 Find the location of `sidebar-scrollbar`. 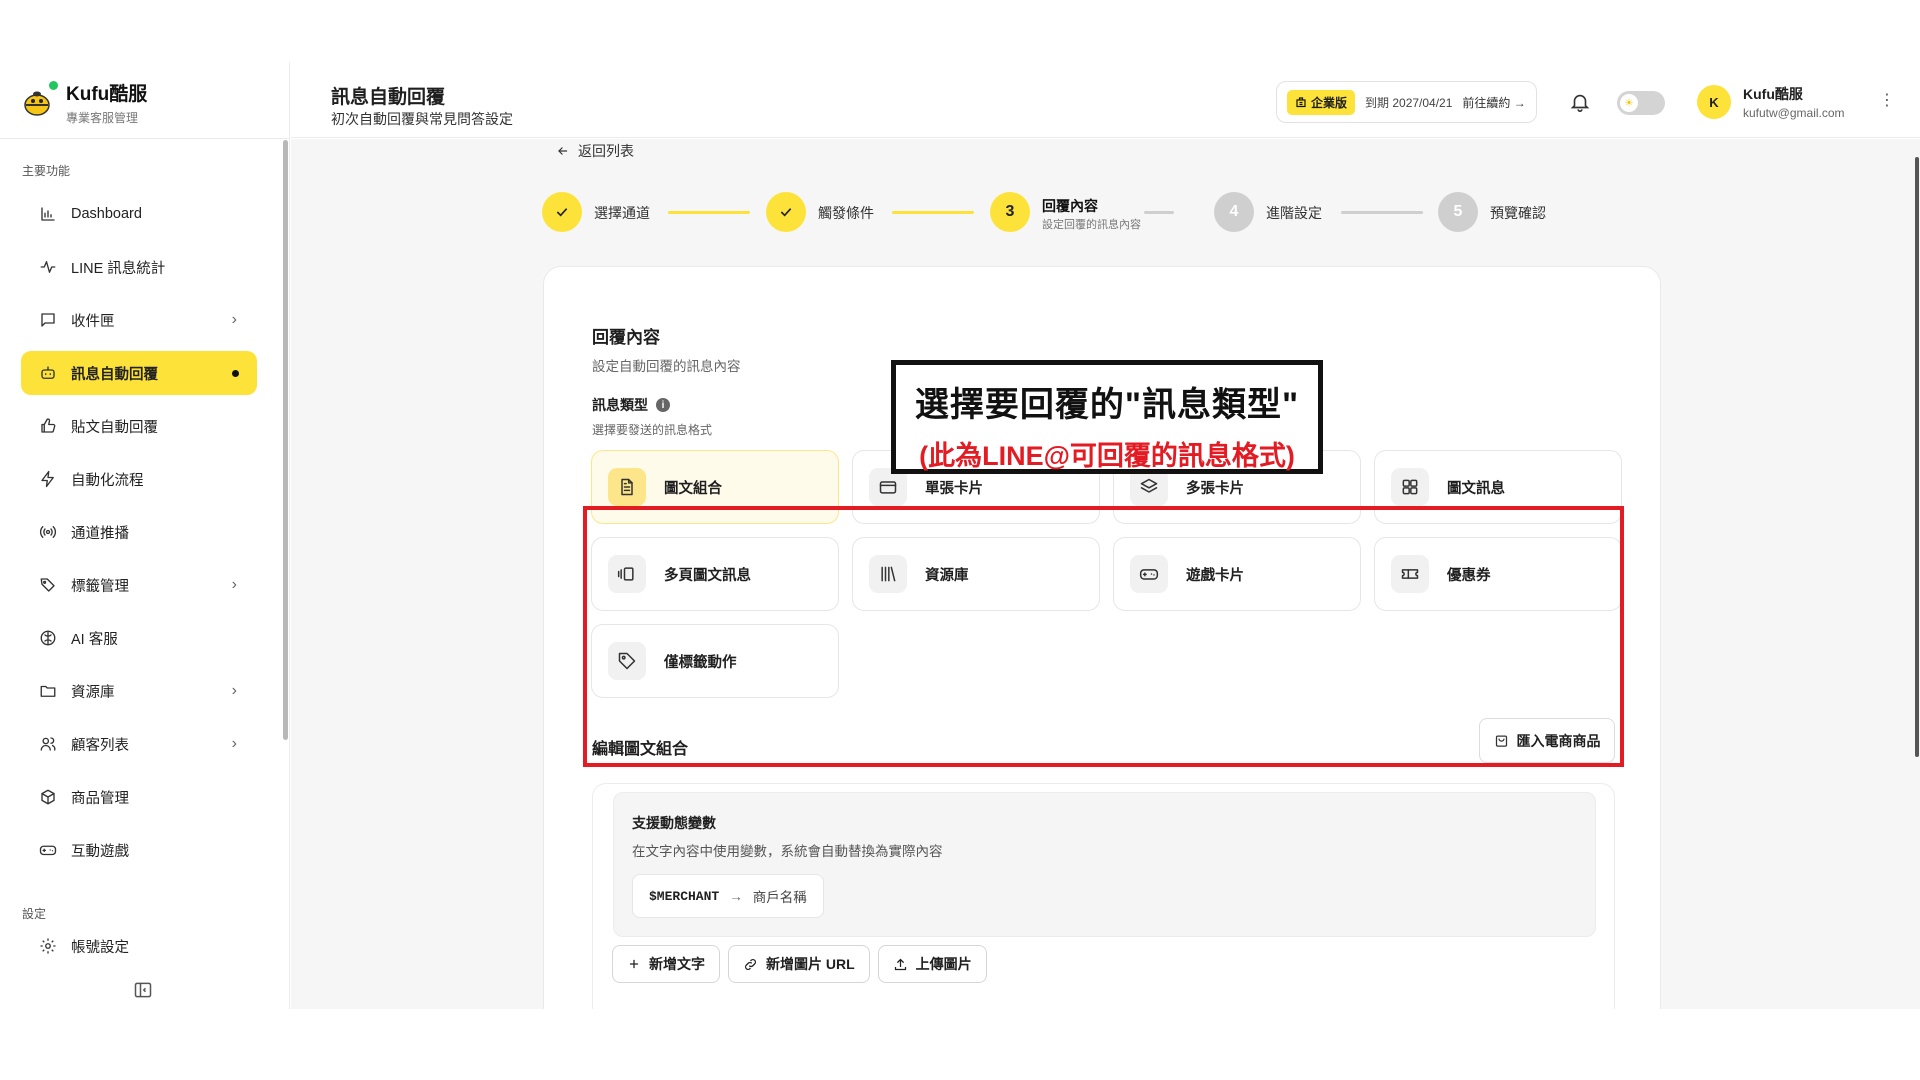

sidebar-scrollbar is located at coordinates (285, 440).